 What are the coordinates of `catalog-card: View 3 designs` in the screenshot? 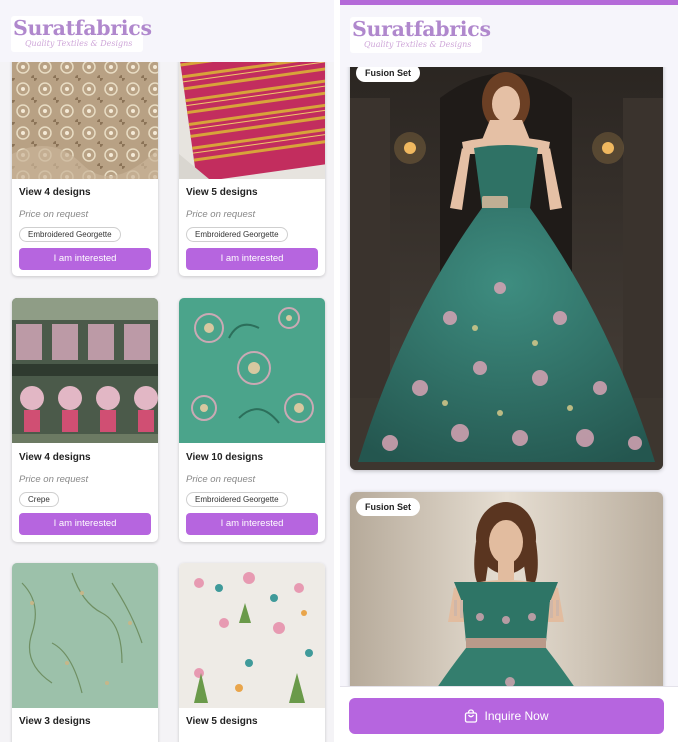 It's located at (85, 652).